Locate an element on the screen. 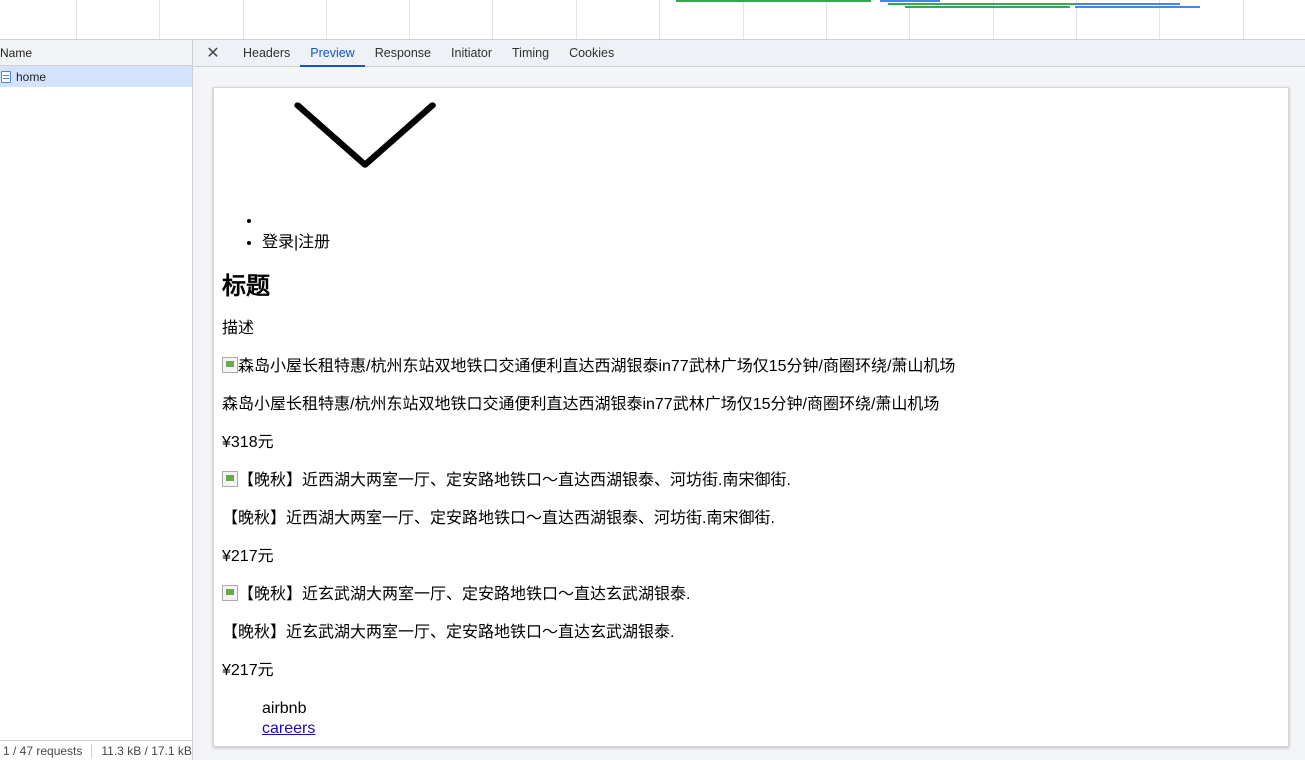 The image size is (1305, 760). tab-headers: Headers is located at coordinates (266, 53).